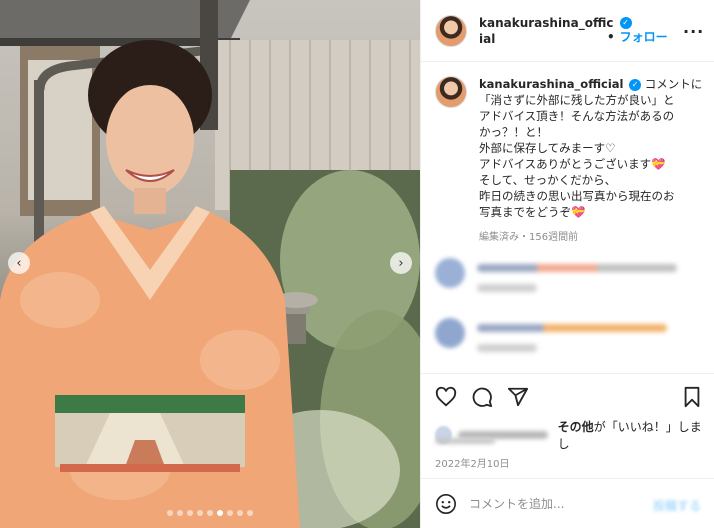 Image resolution: width=714 pixels, height=528 pixels. Describe the element at coordinates (548, 180) in the screenshot. I see `caption-line: そして、せっかくだから、` at that location.